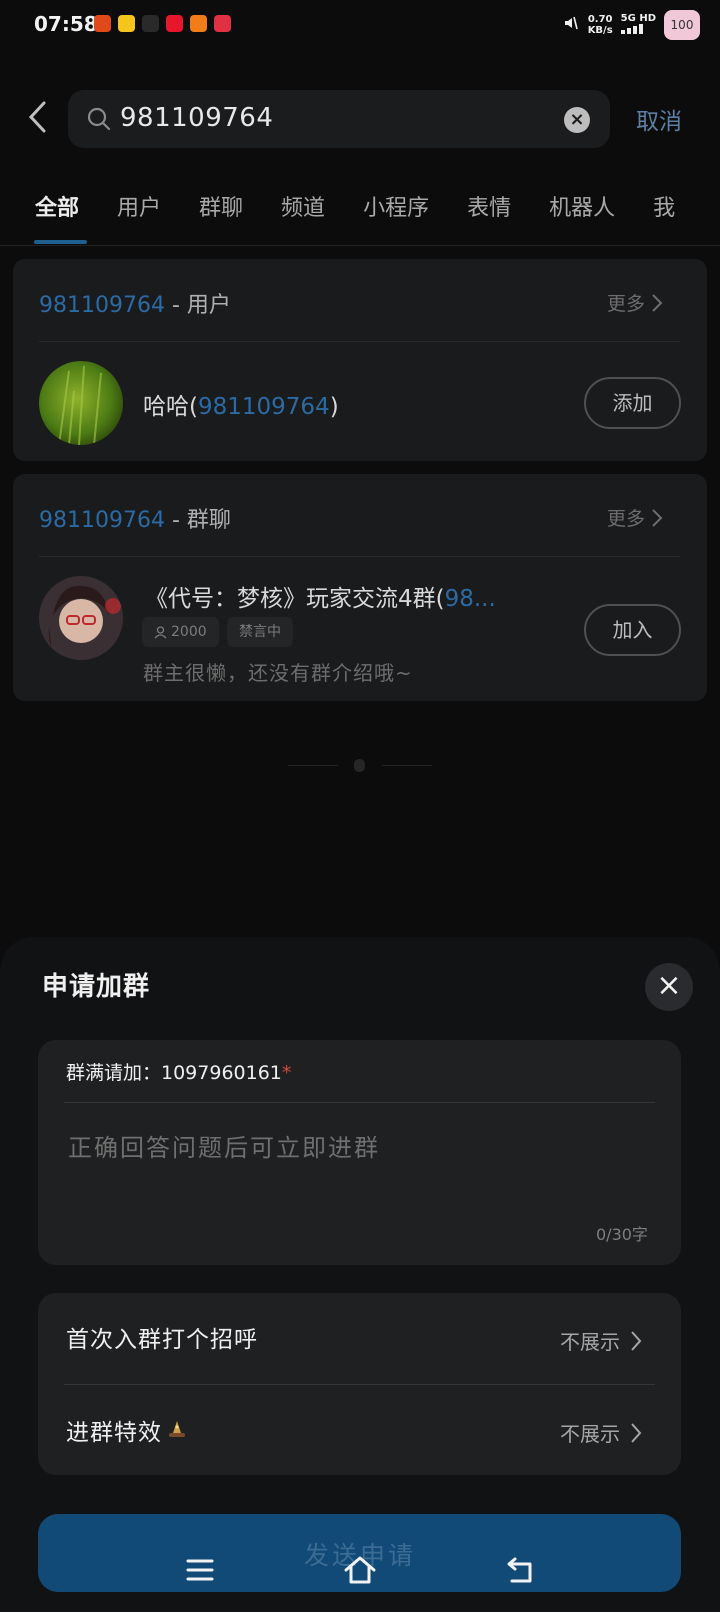 The width and height of the screenshot is (720, 1612). I want to click on user-more-label: 更多, so click(626, 304).